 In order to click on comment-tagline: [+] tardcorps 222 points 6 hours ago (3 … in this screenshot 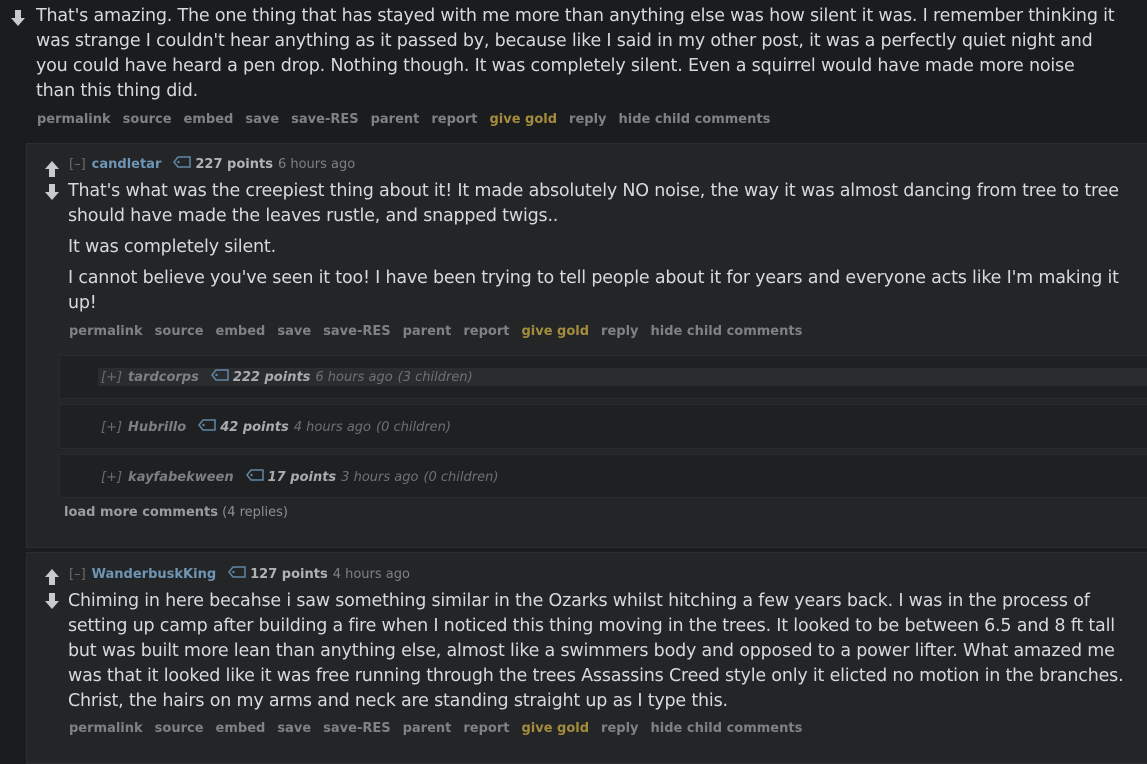, I will do `click(287, 377)`.